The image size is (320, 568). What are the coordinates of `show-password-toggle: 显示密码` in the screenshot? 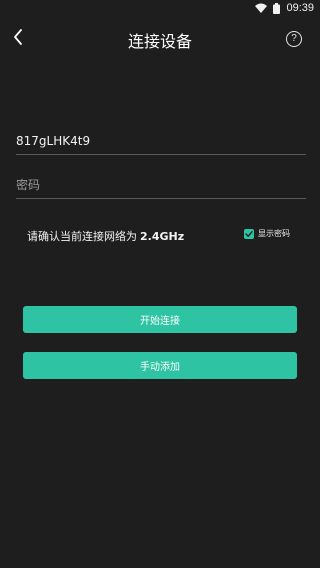 It's located at (267, 233).